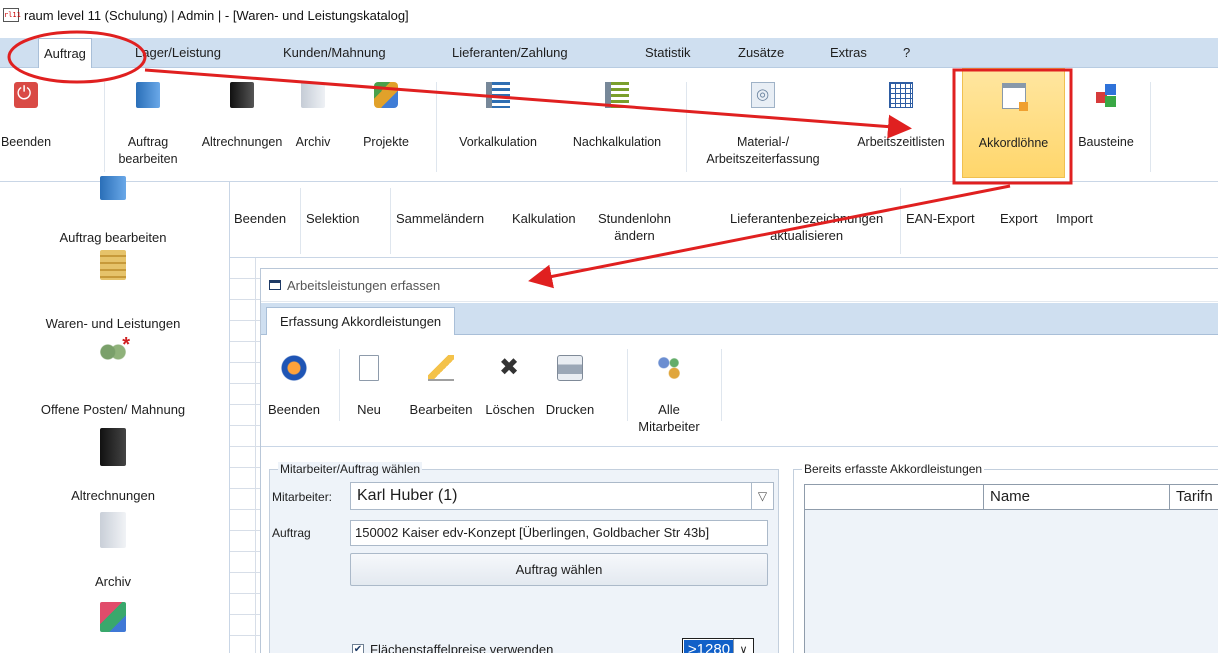 This screenshot has height=653, width=1218. Describe the element at coordinates (761, 53) in the screenshot. I see `menu-zusaetze: Zusätze` at that location.